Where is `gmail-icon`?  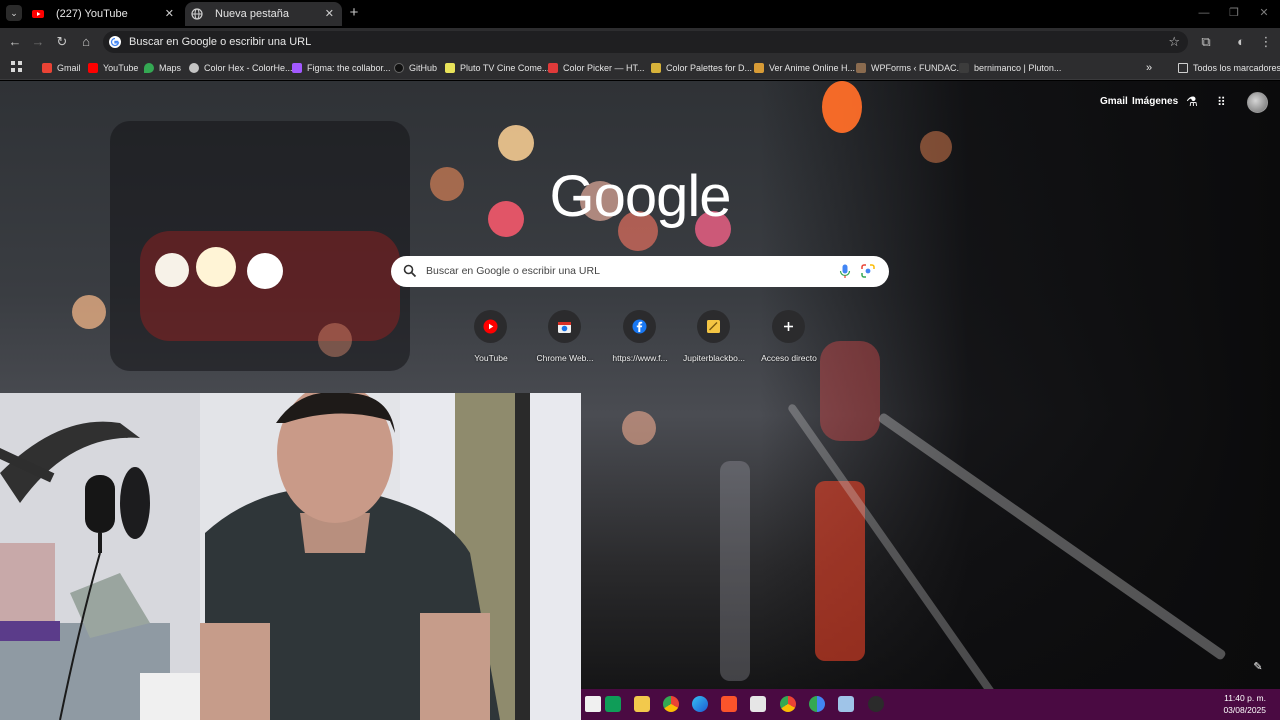 gmail-icon is located at coordinates (47, 68).